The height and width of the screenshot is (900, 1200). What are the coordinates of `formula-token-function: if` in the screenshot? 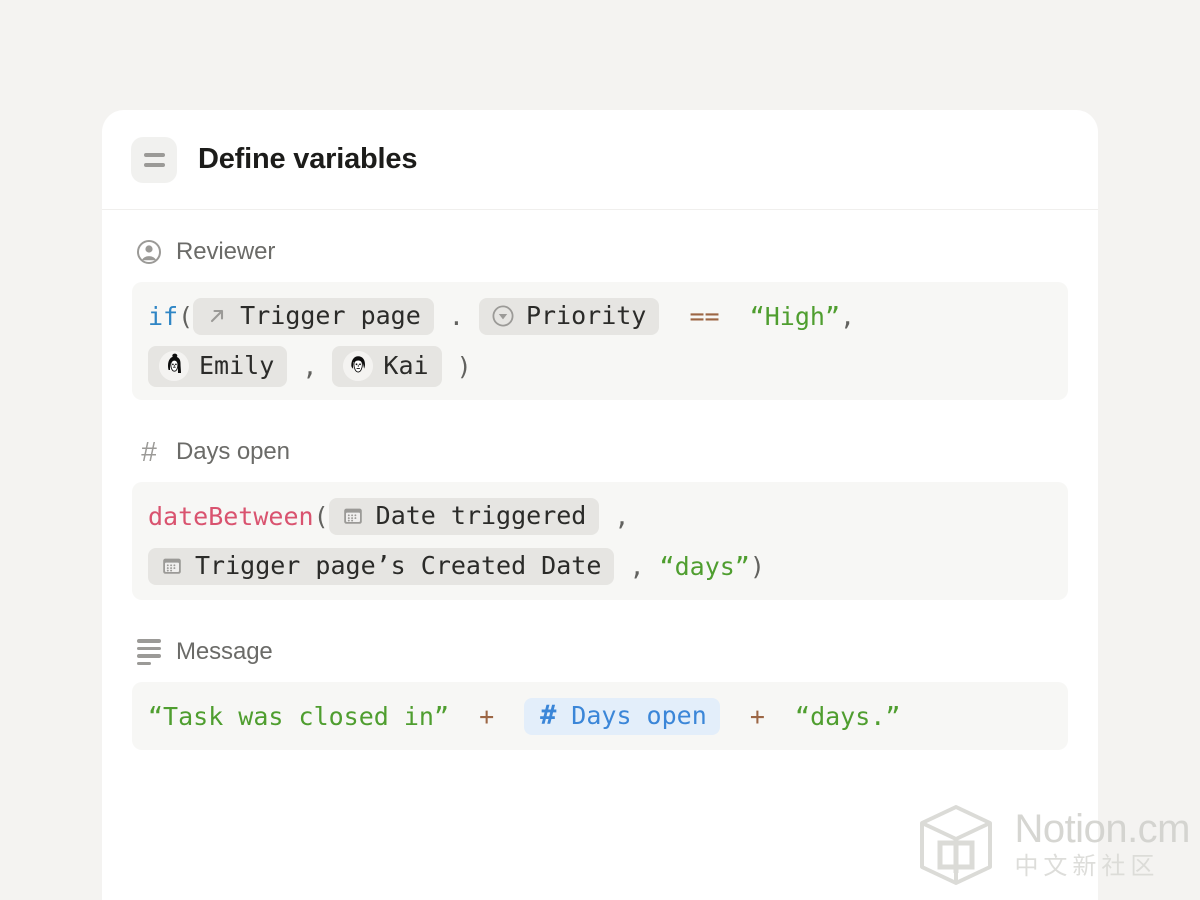 It's located at (163, 316).